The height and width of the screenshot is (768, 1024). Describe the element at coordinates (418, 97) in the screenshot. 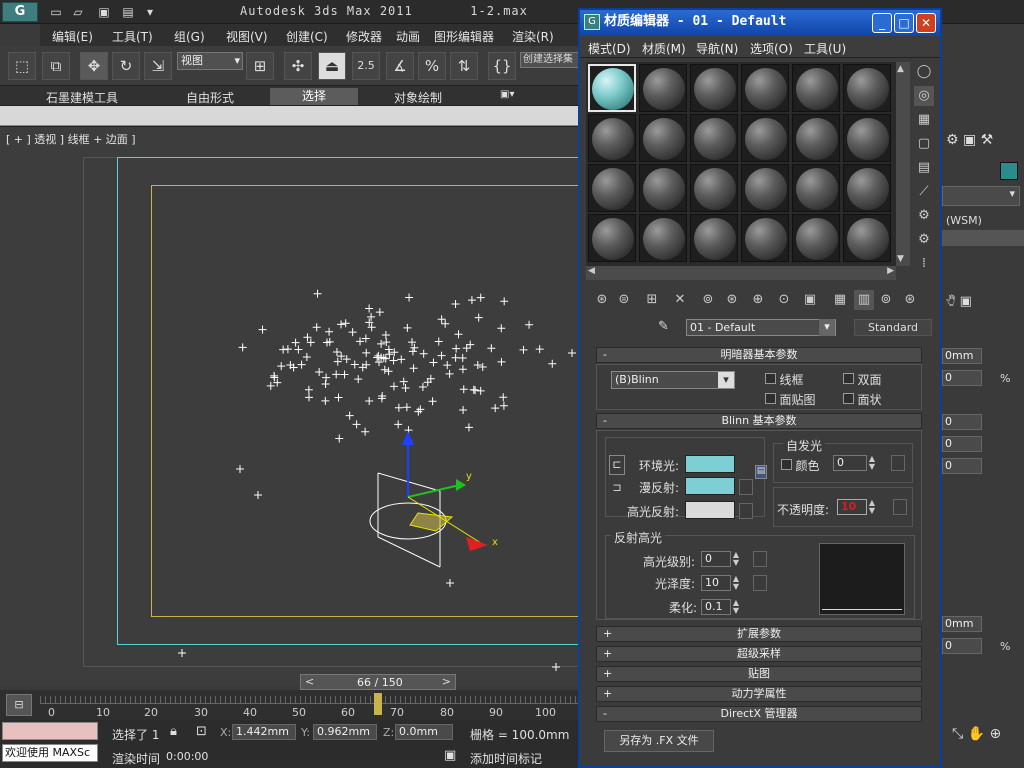

I see `tab-object-paint: 对象绘制` at that location.